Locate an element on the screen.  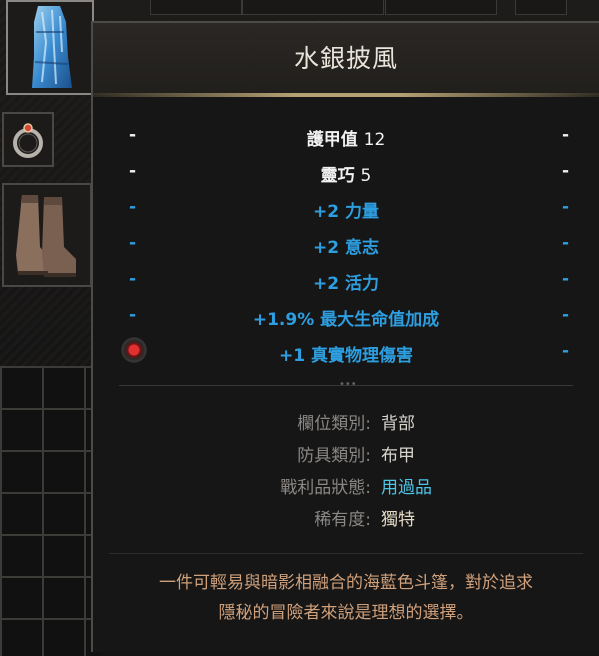
tooltip-header: 水銀披風 is located at coordinates (346, 59).